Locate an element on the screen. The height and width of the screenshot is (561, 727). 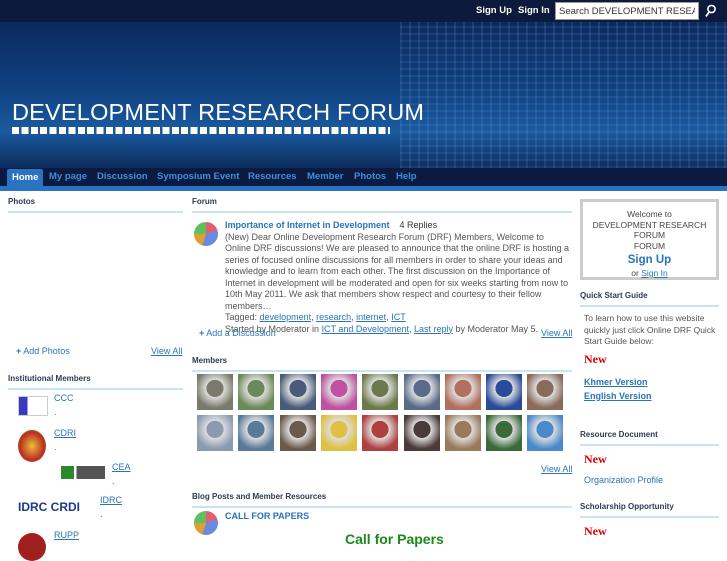
tab-member: Member is located at coordinates (325, 176).